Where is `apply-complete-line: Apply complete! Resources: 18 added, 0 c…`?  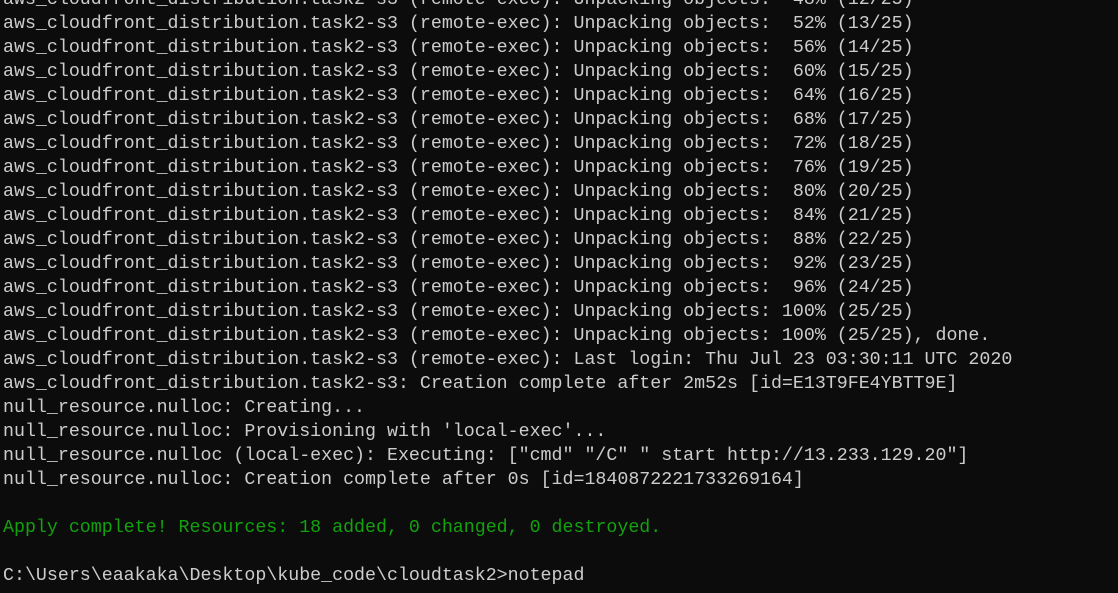 apply-complete-line: Apply complete! Resources: 18 added, 0 c… is located at coordinates (332, 528).